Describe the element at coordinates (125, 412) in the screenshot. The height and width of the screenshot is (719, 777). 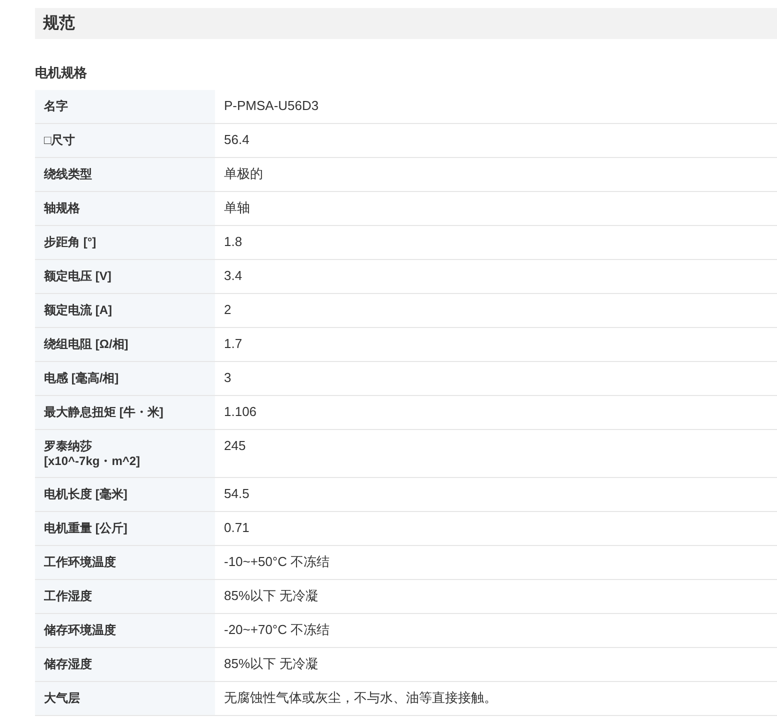
I see `row-label: 最大静息扭矩 [牛・米]` at that location.